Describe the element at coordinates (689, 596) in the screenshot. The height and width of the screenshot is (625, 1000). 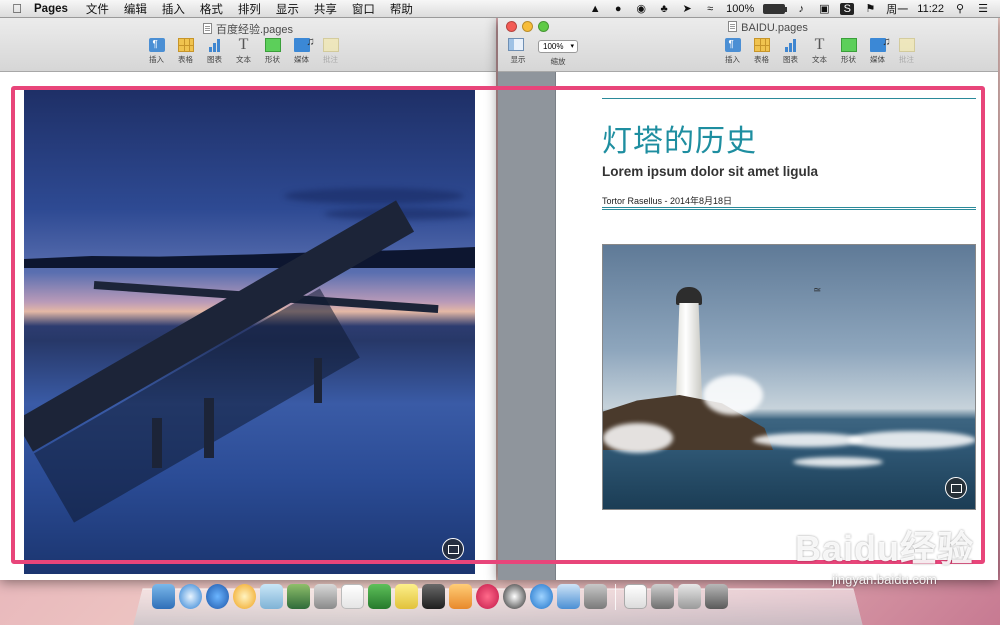
I see `downloads-stack-icon` at that location.